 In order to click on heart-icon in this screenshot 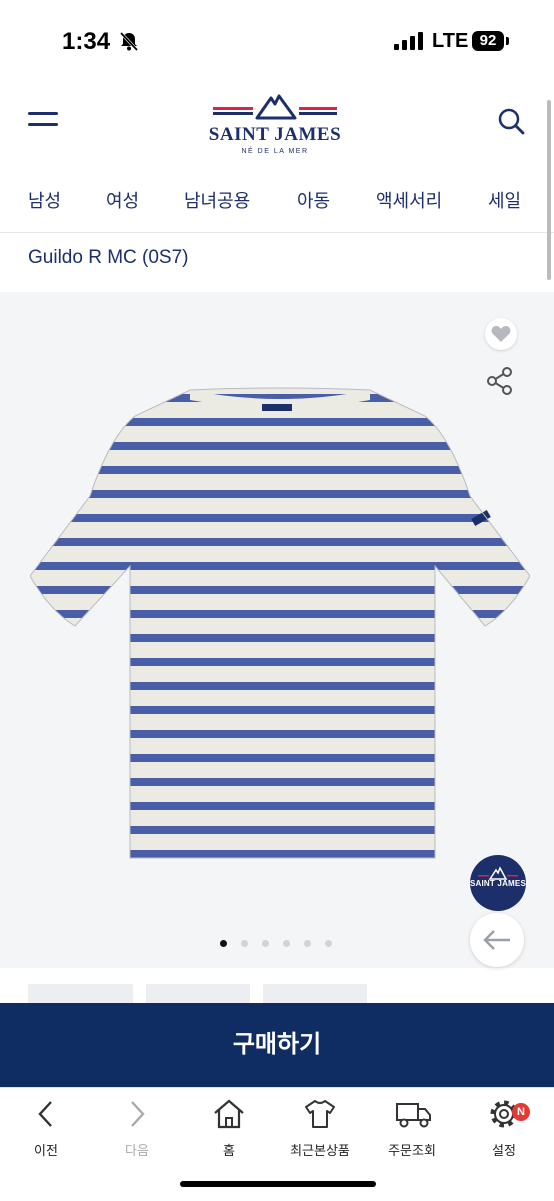, I will do `click(501, 334)`.